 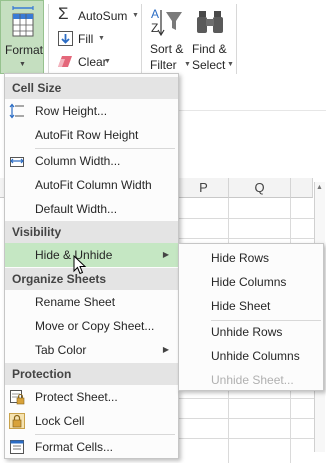 What do you see at coordinates (252, 110) in the screenshot?
I see `divider` at bounding box center [252, 110].